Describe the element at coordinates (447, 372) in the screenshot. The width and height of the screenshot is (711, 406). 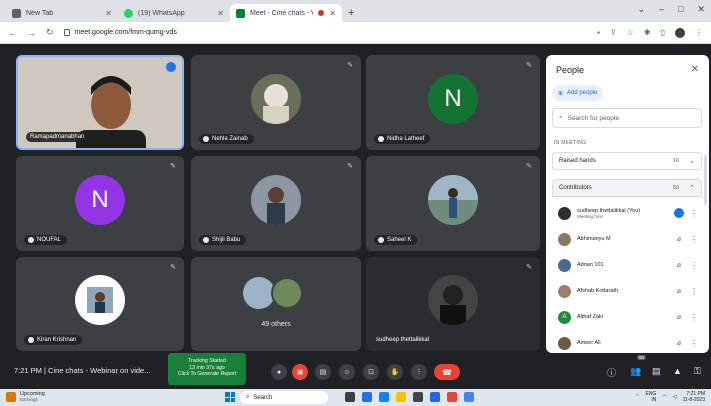
I see `end-call-button: ☎` at that location.